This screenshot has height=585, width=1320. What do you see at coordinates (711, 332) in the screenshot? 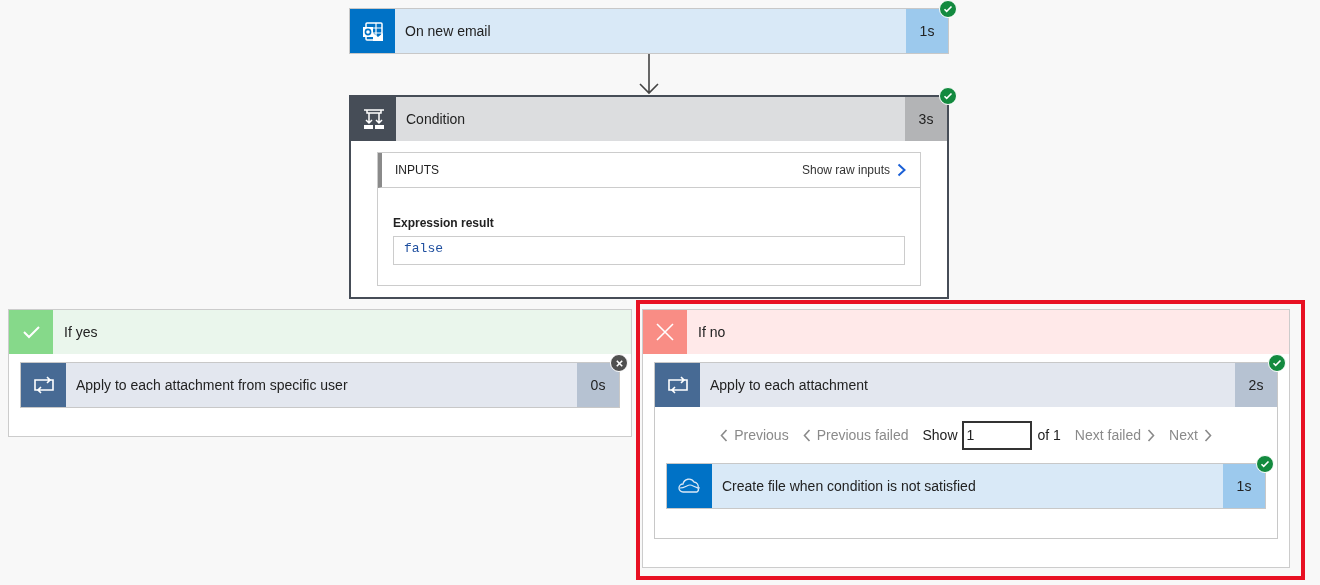
I see `branch-title: If no` at bounding box center [711, 332].